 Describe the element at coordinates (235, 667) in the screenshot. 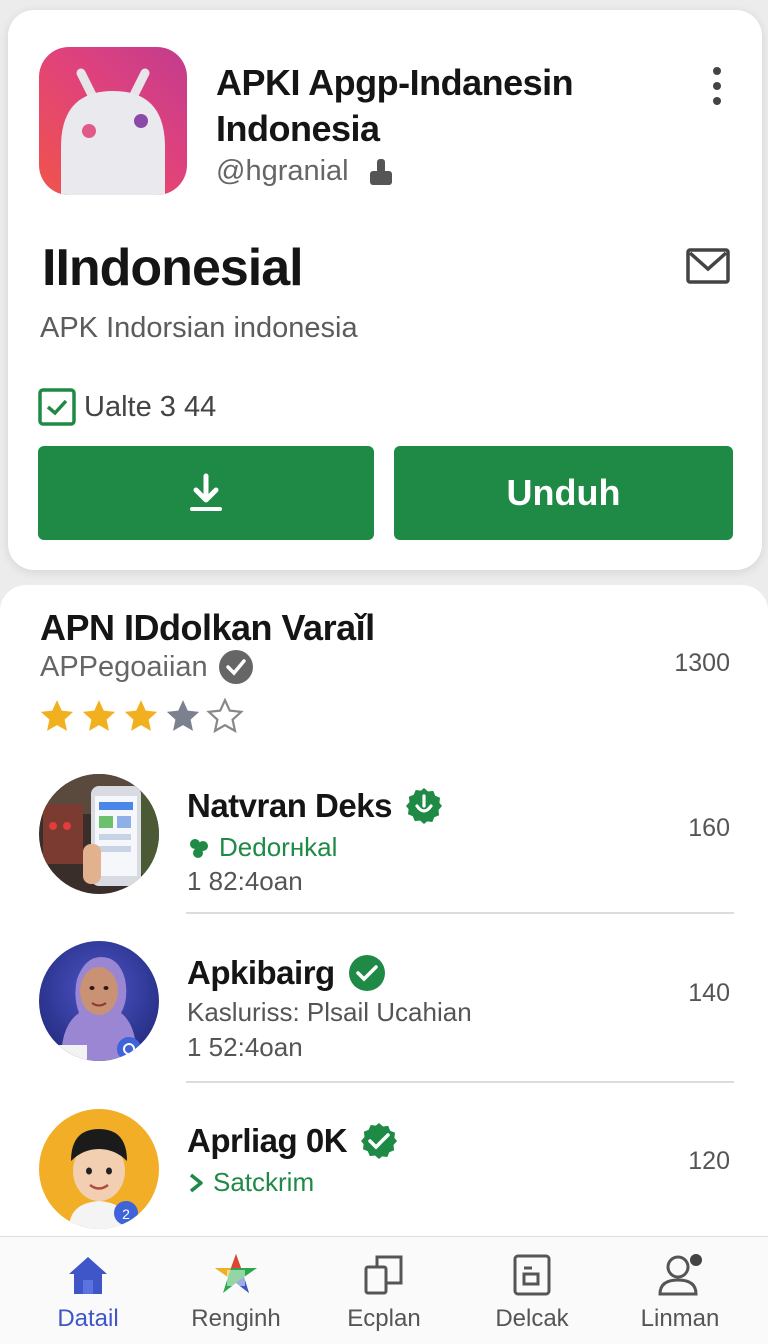

I see `verified-icon` at that location.